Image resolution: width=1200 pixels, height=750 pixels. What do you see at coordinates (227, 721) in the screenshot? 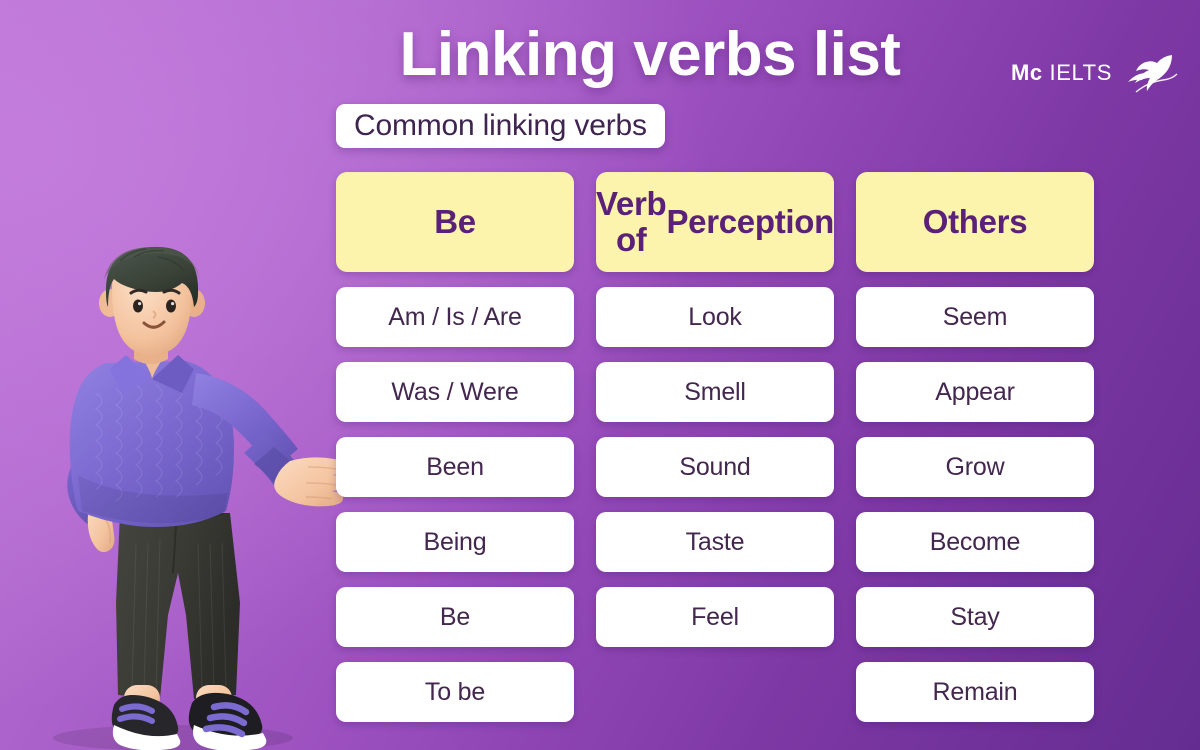
I see `right-shoe` at bounding box center [227, 721].